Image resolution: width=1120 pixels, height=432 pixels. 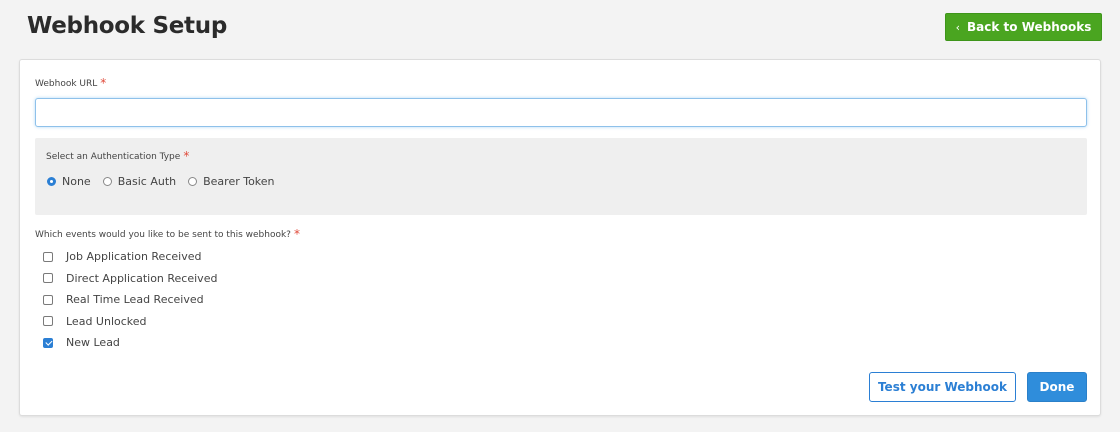 I want to click on event-new-lead: New Lead, so click(x=130, y=343).